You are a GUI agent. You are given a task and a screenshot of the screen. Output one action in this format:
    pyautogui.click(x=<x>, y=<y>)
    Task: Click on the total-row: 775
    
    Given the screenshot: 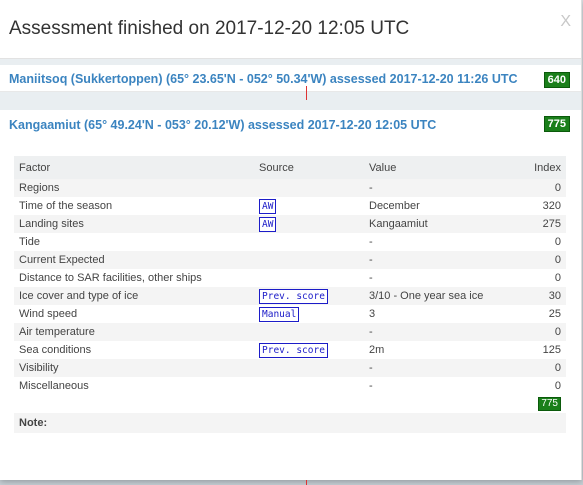 What is the action you would take?
    pyautogui.click(x=290, y=404)
    